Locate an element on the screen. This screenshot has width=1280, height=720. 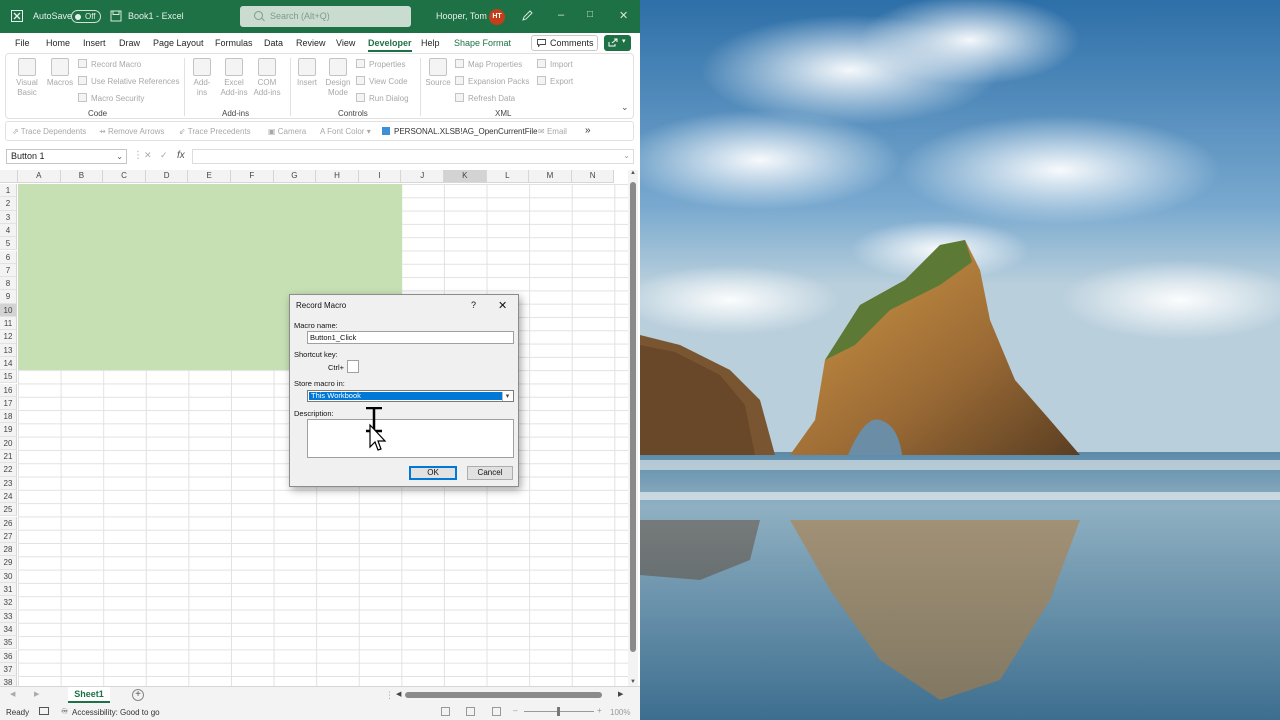
tab-draw: Draw is located at coordinates (129, 43).